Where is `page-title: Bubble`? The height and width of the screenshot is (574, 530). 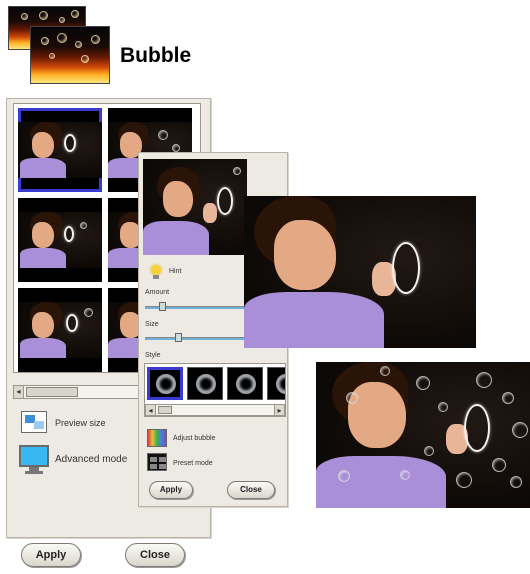 page-title: Bubble is located at coordinates (156, 55).